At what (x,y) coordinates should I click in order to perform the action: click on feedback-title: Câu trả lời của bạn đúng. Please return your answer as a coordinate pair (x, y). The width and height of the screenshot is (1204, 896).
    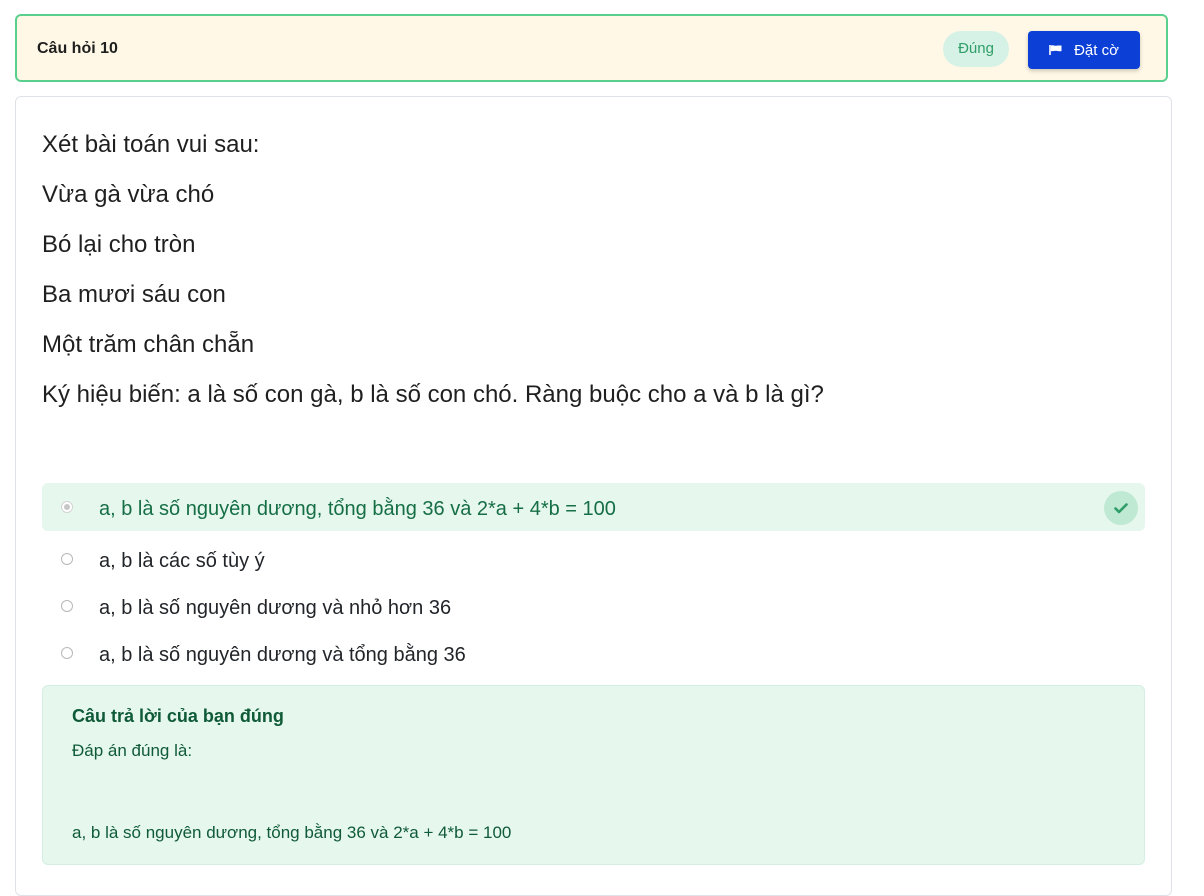
    Looking at the image, I should click on (178, 716).